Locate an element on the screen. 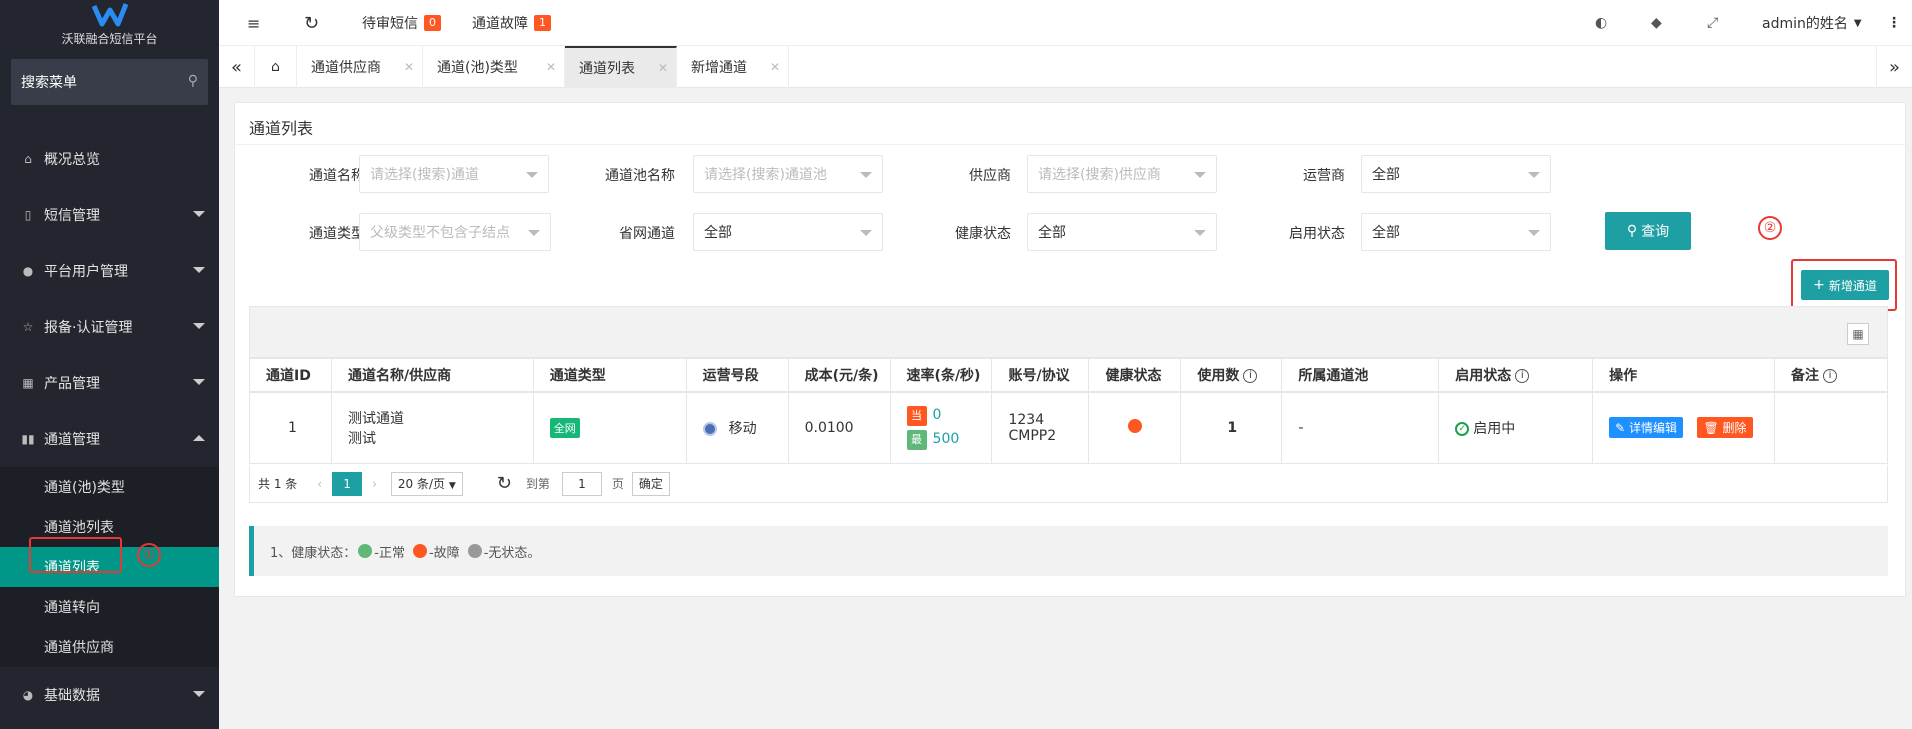 This screenshot has height=729, width=1912. channel-fault-link: 通道故障 1 is located at coordinates (511, 23).